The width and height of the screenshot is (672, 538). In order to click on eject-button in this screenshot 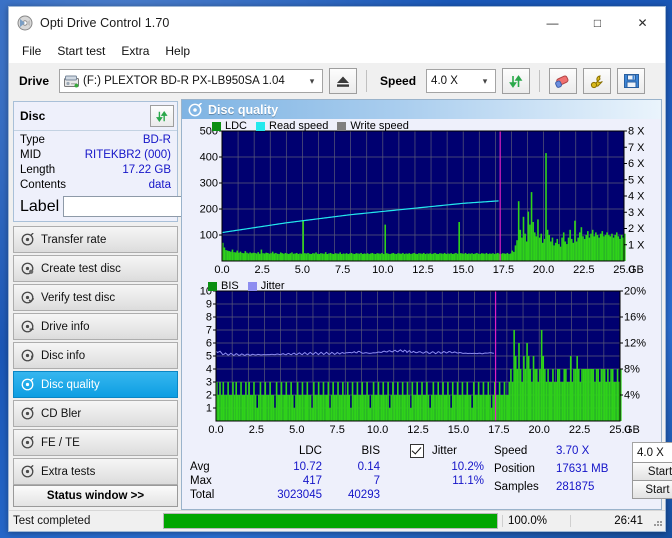, I will do `click(343, 81)`.